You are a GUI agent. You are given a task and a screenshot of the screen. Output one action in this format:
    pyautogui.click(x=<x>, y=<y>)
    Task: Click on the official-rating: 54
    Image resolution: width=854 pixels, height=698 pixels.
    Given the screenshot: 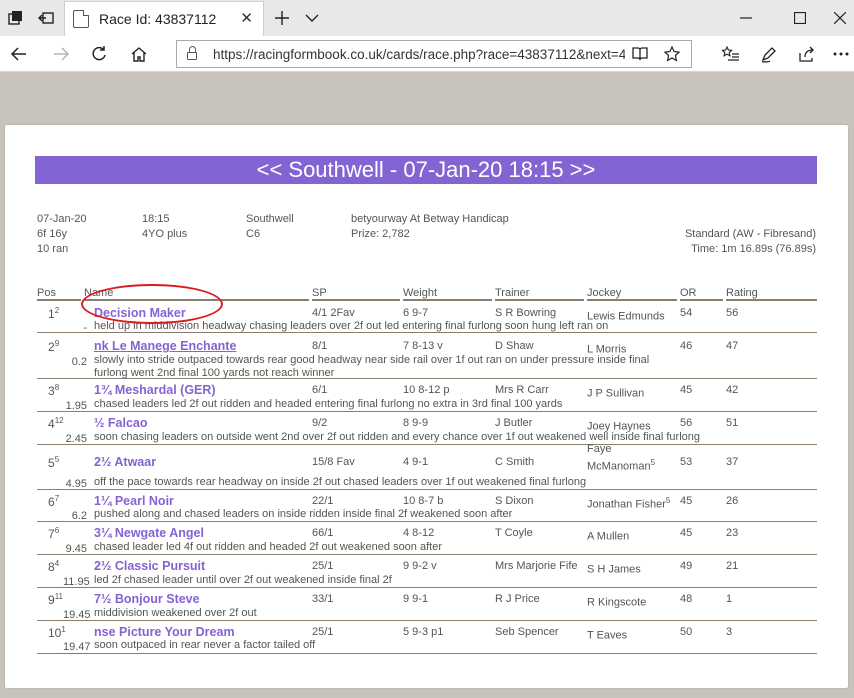 What is the action you would take?
    pyautogui.click(x=686, y=313)
    